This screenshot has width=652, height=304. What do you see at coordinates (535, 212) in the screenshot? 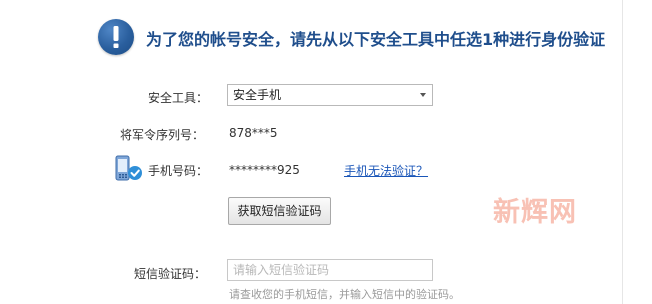
I see `watermark-logo: 新辉网` at bounding box center [535, 212].